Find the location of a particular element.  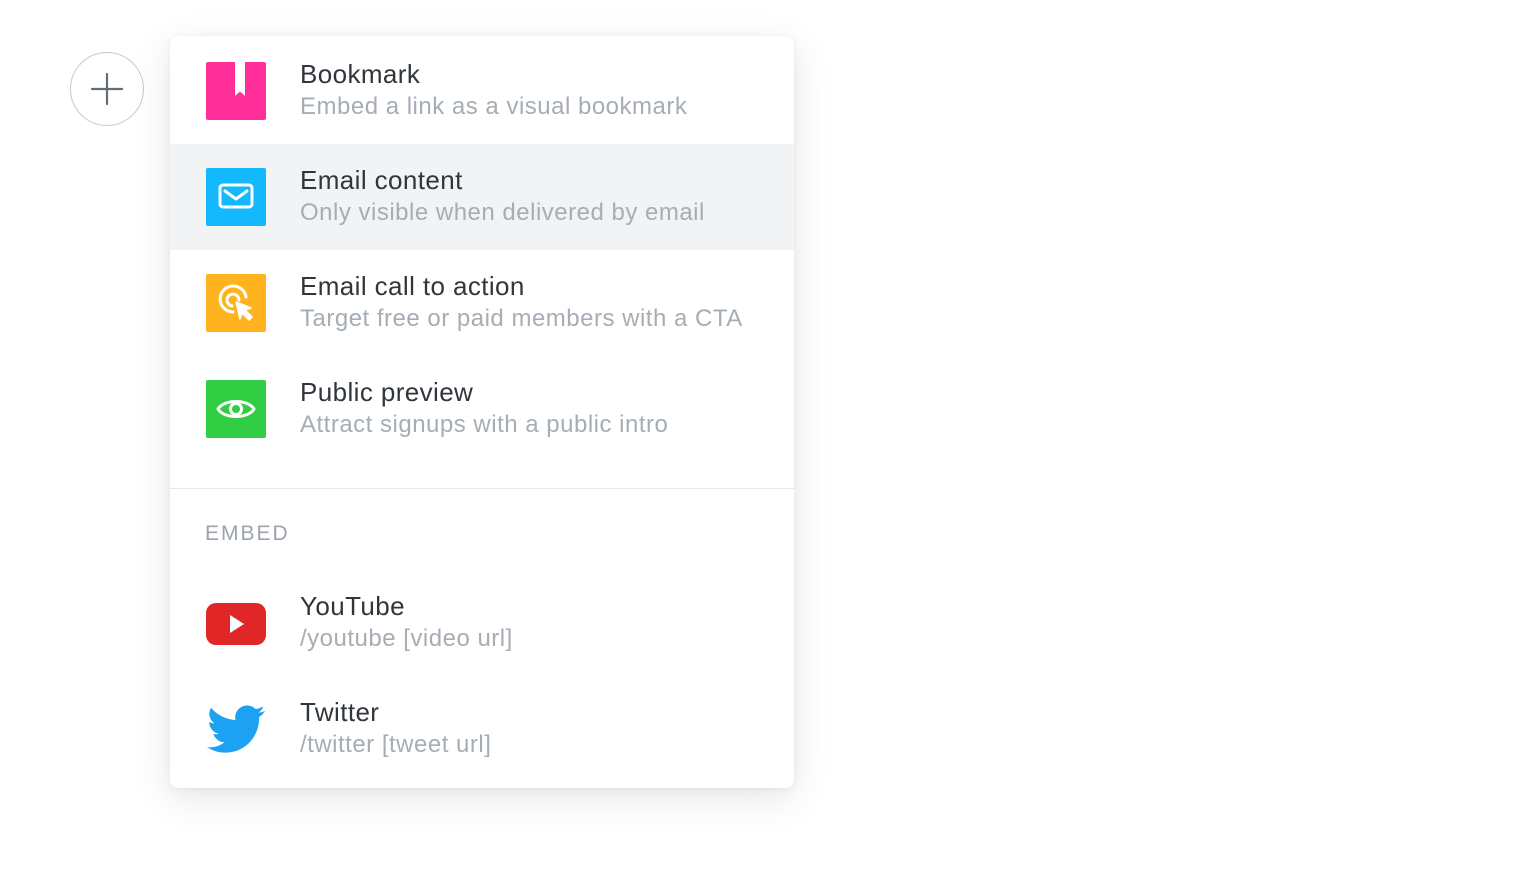

twitter-icon is located at coordinates (236, 729).